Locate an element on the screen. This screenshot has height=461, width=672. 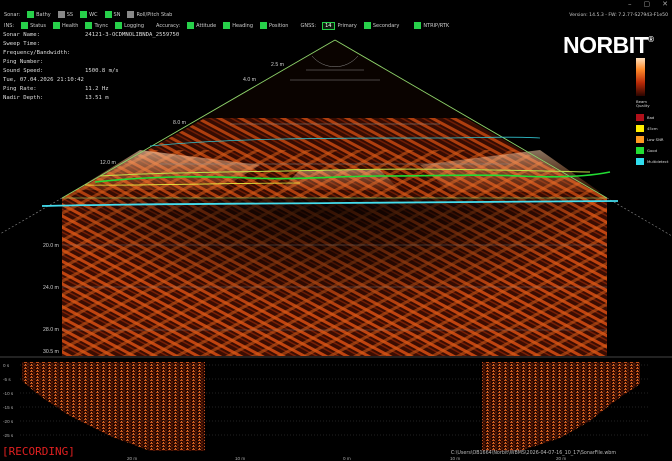
legend-item: Multidetect is located at coordinates (652, 161).